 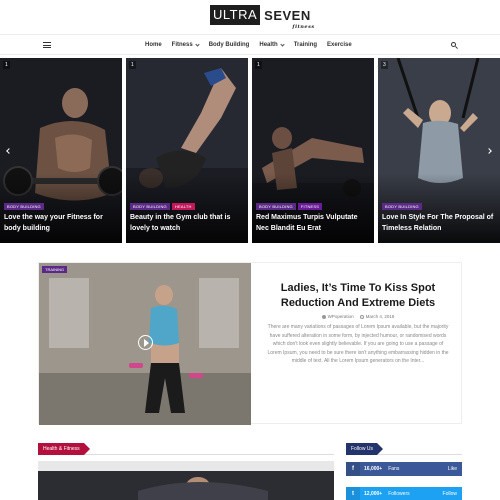 I want to click on post-date-text: March 4, 2018, so click(x=380, y=316).